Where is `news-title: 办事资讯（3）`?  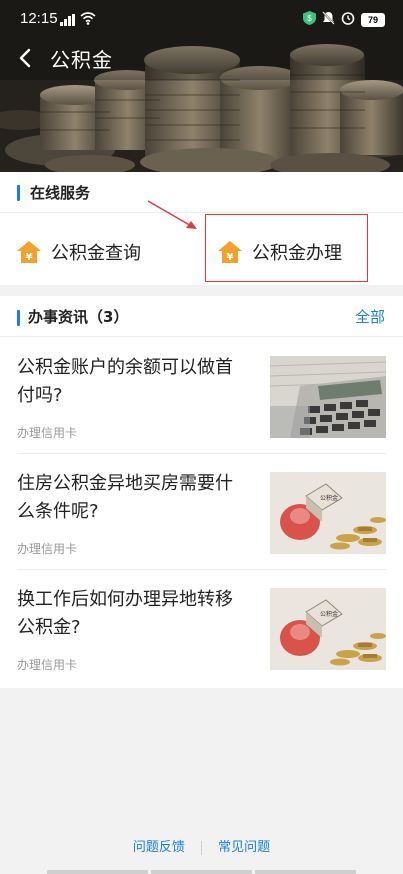
news-title: 办事资讯（3） is located at coordinates (78, 317).